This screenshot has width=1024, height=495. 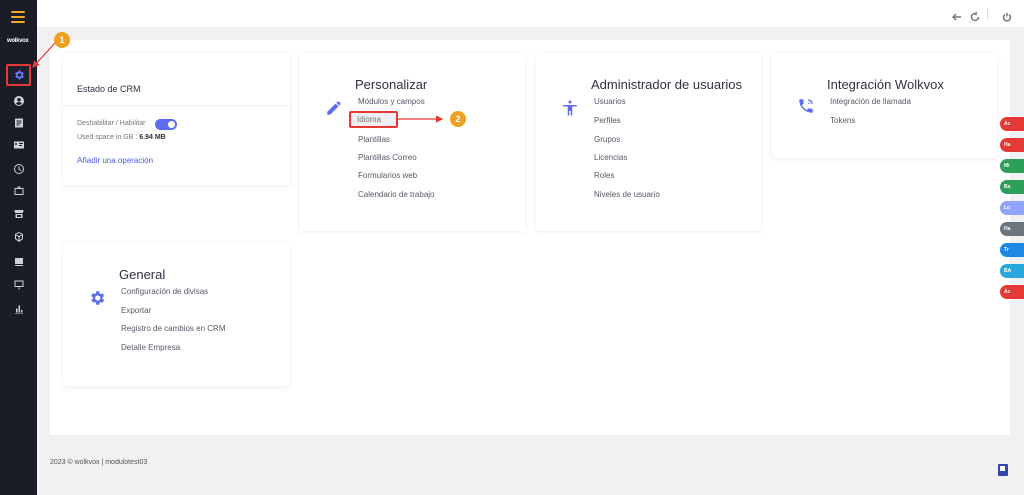 I want to click on crm-enable-toggle, so click(x=166, y=124).